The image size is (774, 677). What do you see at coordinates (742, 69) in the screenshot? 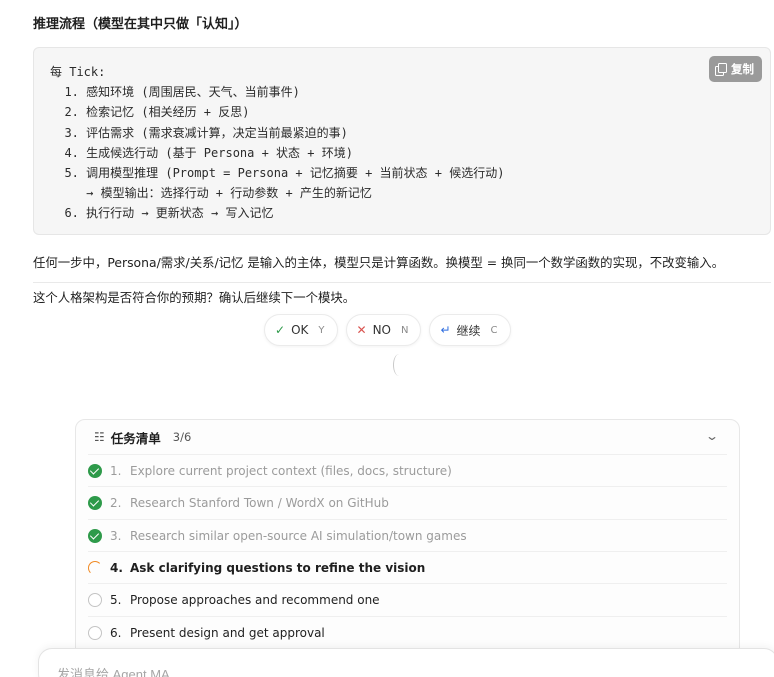
I see `copy-button-label: 复制` at bounding box center [742, 69].